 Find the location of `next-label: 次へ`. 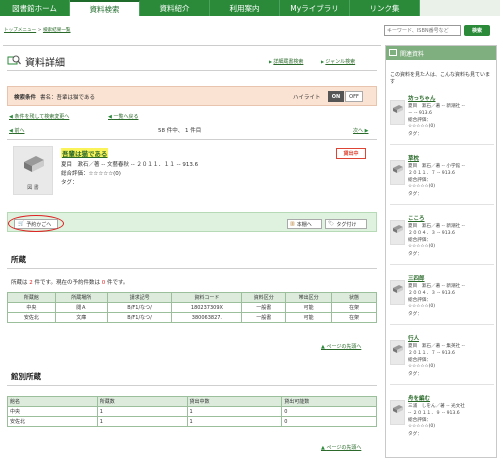

next-label: 次へ is located at coordinates (358, 131).